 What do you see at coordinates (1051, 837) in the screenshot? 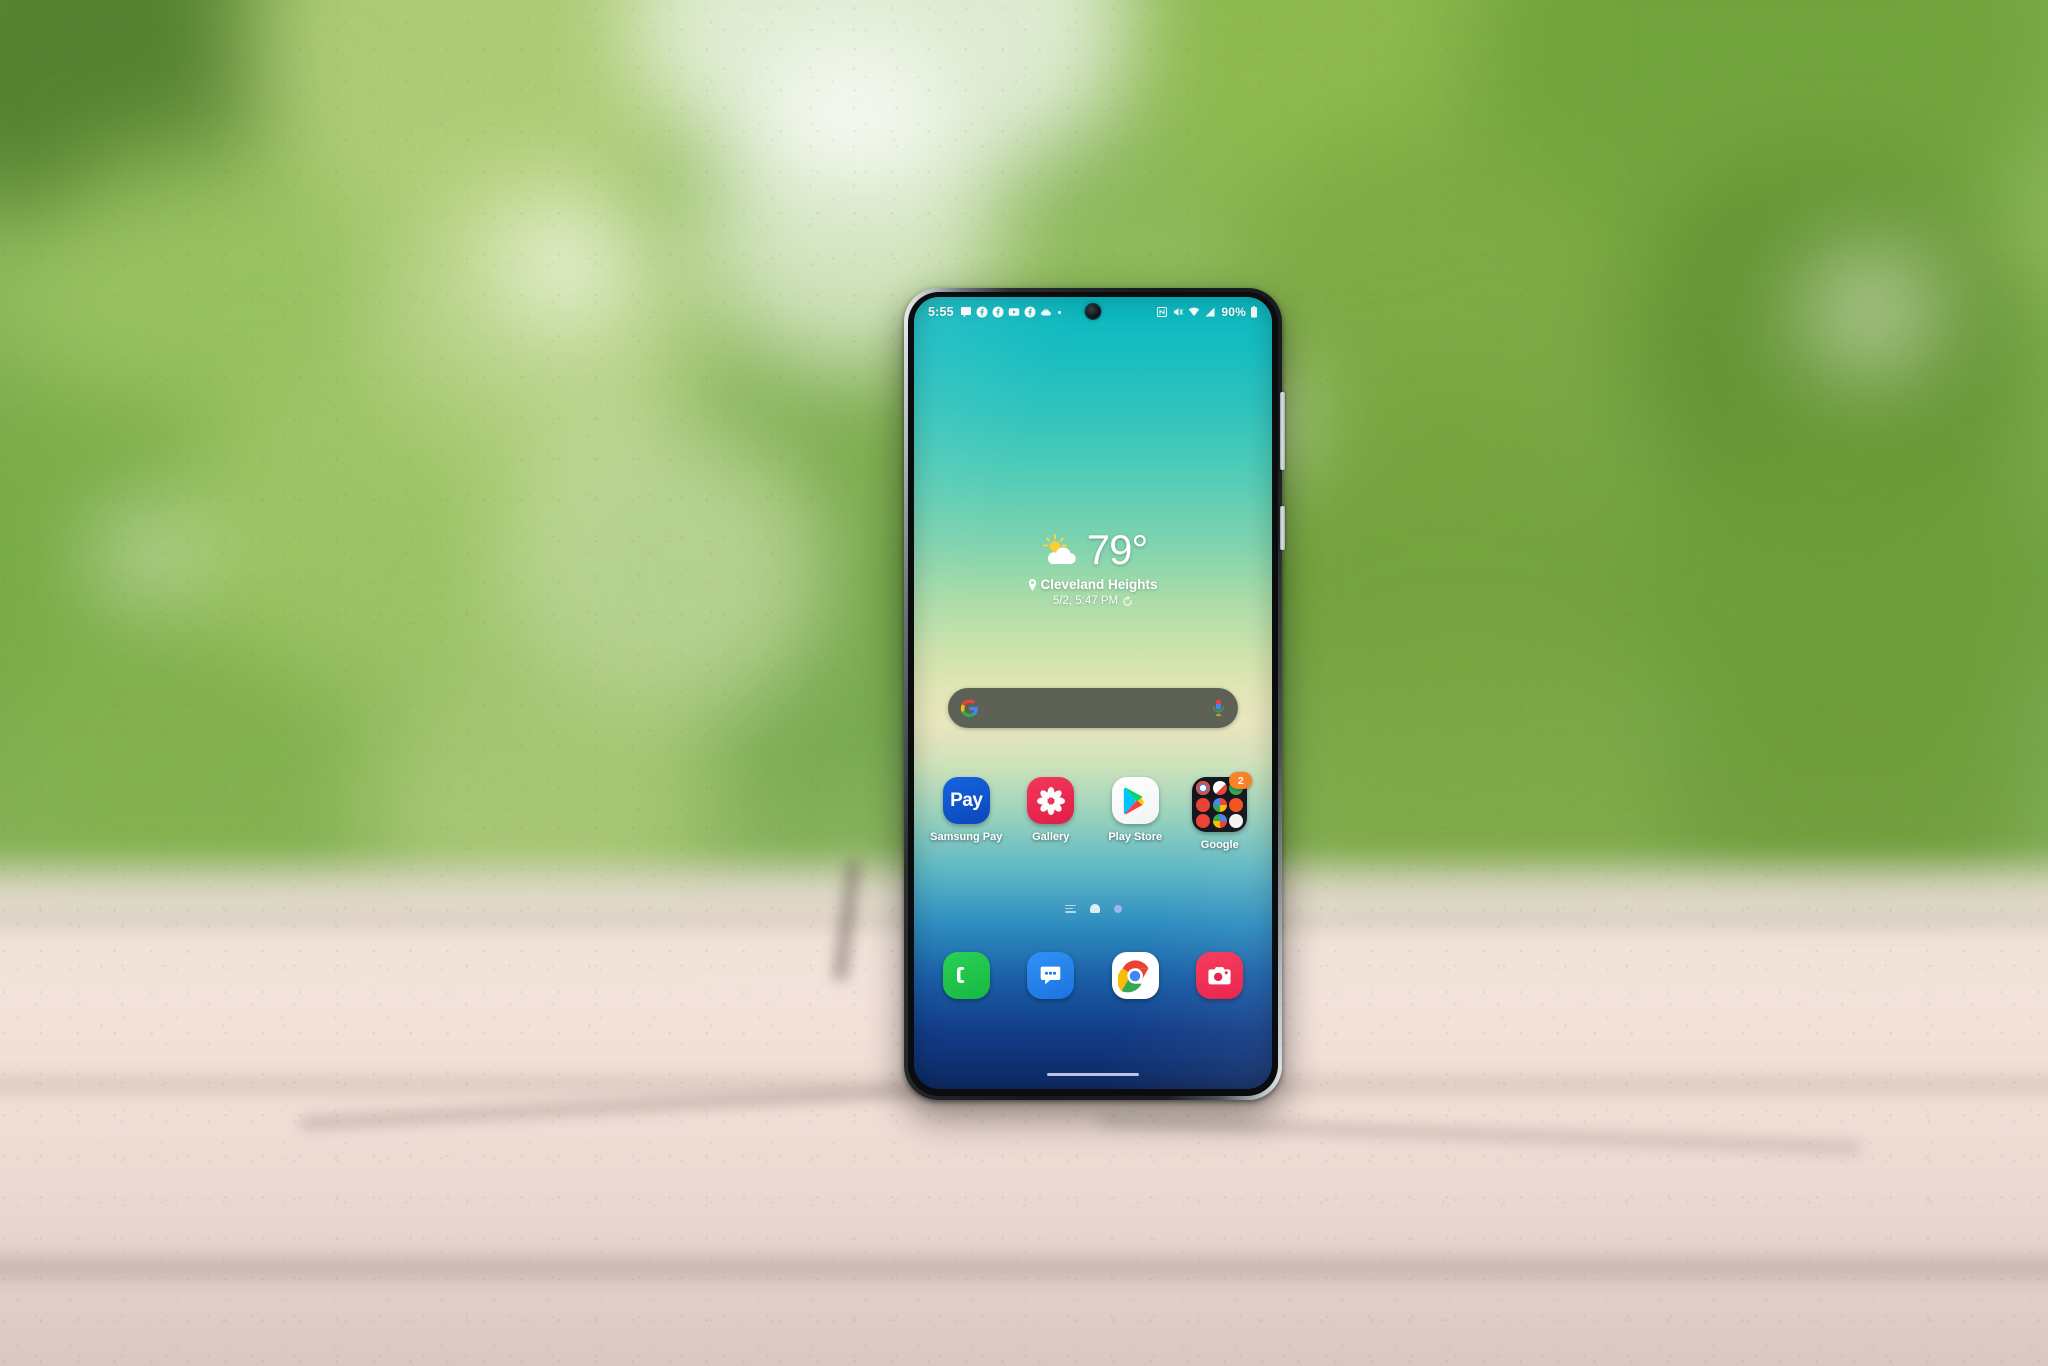
I see `app-label: Gallery` at bounding box center [1051, 837].